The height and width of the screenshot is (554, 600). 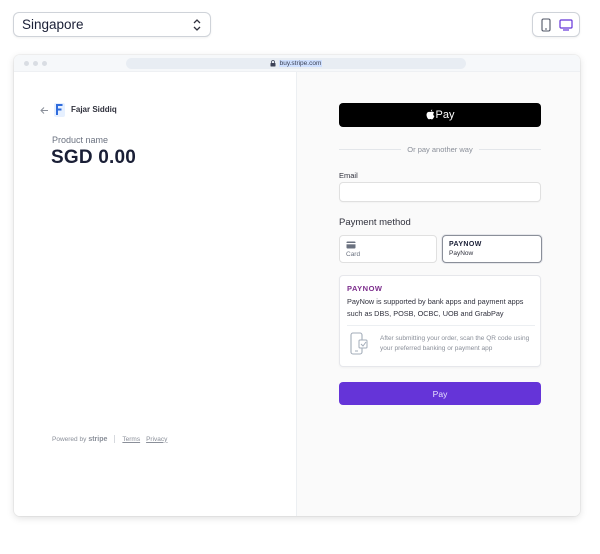 I want to click on card-tab-label: Card, so click(x=353, y=254).